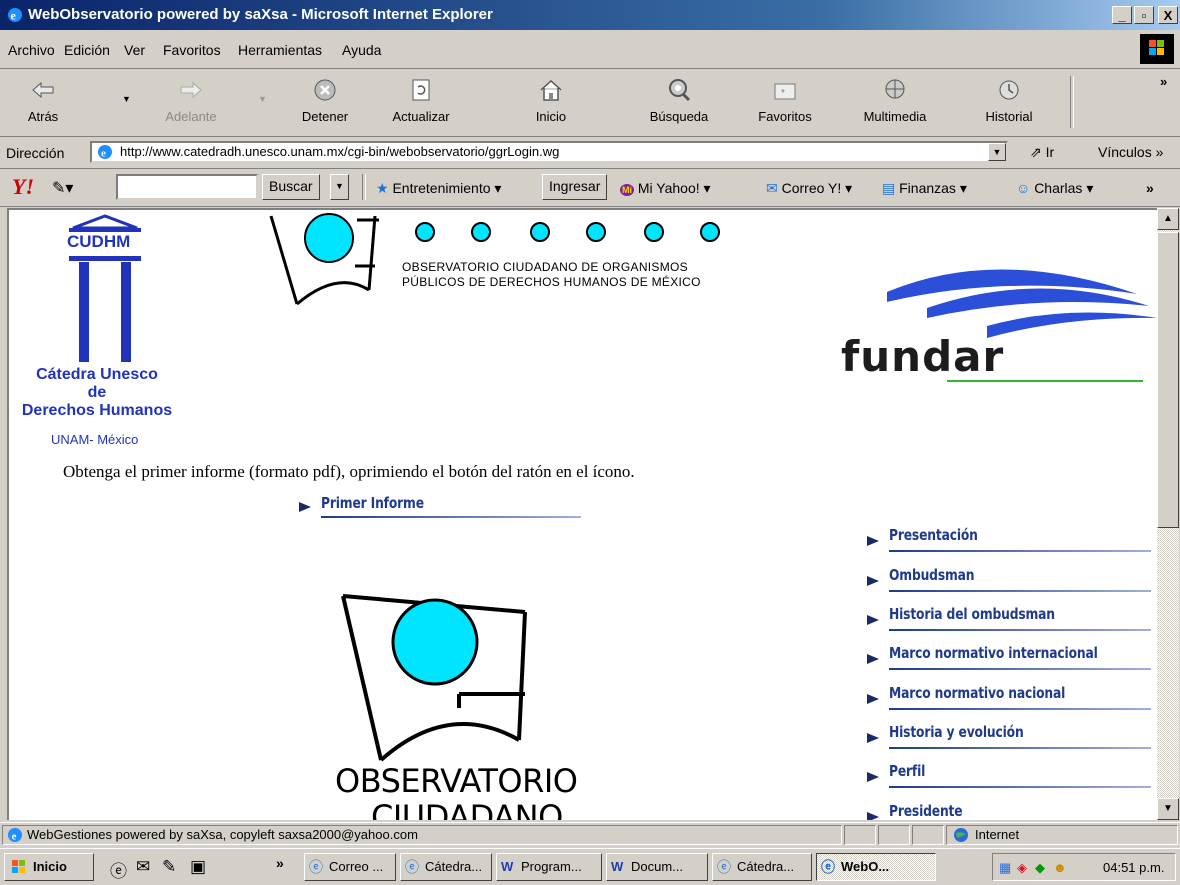 This screenshot has height=885, width=1180. I want to click on nav-presentacion: Presentación, so click(933, 535).